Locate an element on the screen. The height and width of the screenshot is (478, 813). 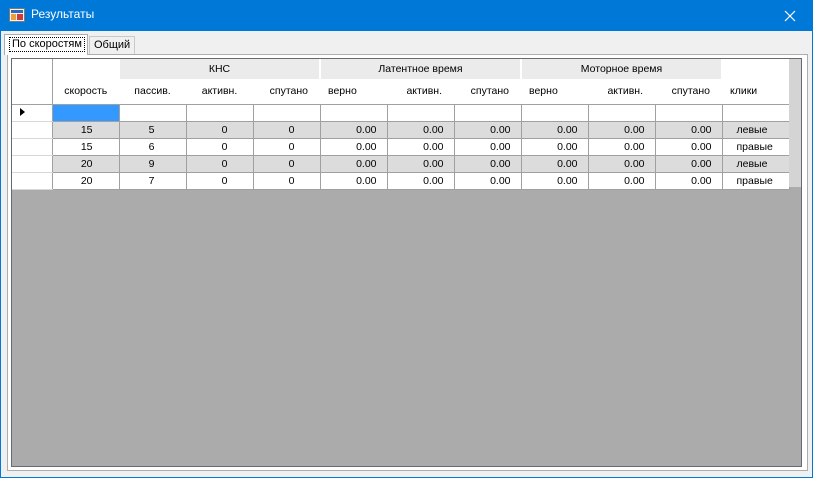
table-row: 20 9 0 0 0.00 0.00 0.00 0.00 0.00 0.00 левые is located at coordinates (401, 164).